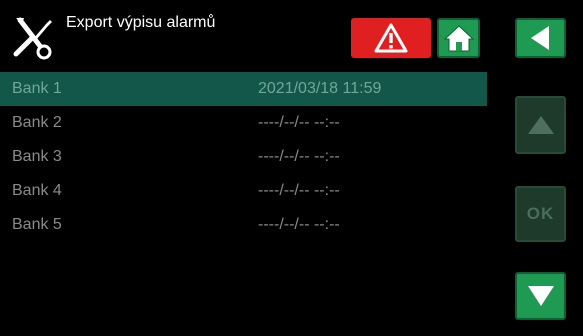 The height and width of the screenshot is (336, 583). Describe the element at coordinates (243, 89) in the screenshot. I see `bank-row: Bank 1 2021/03/18 11:59` at that location.